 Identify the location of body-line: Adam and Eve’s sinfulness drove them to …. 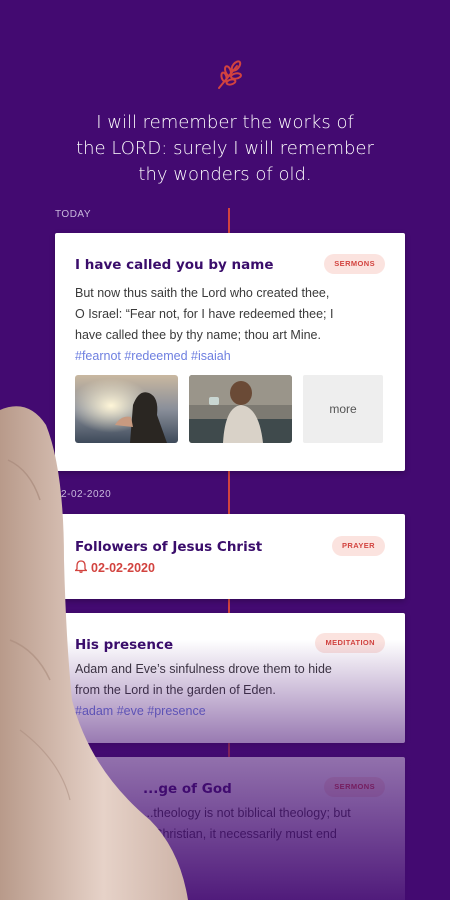
(203, 669).